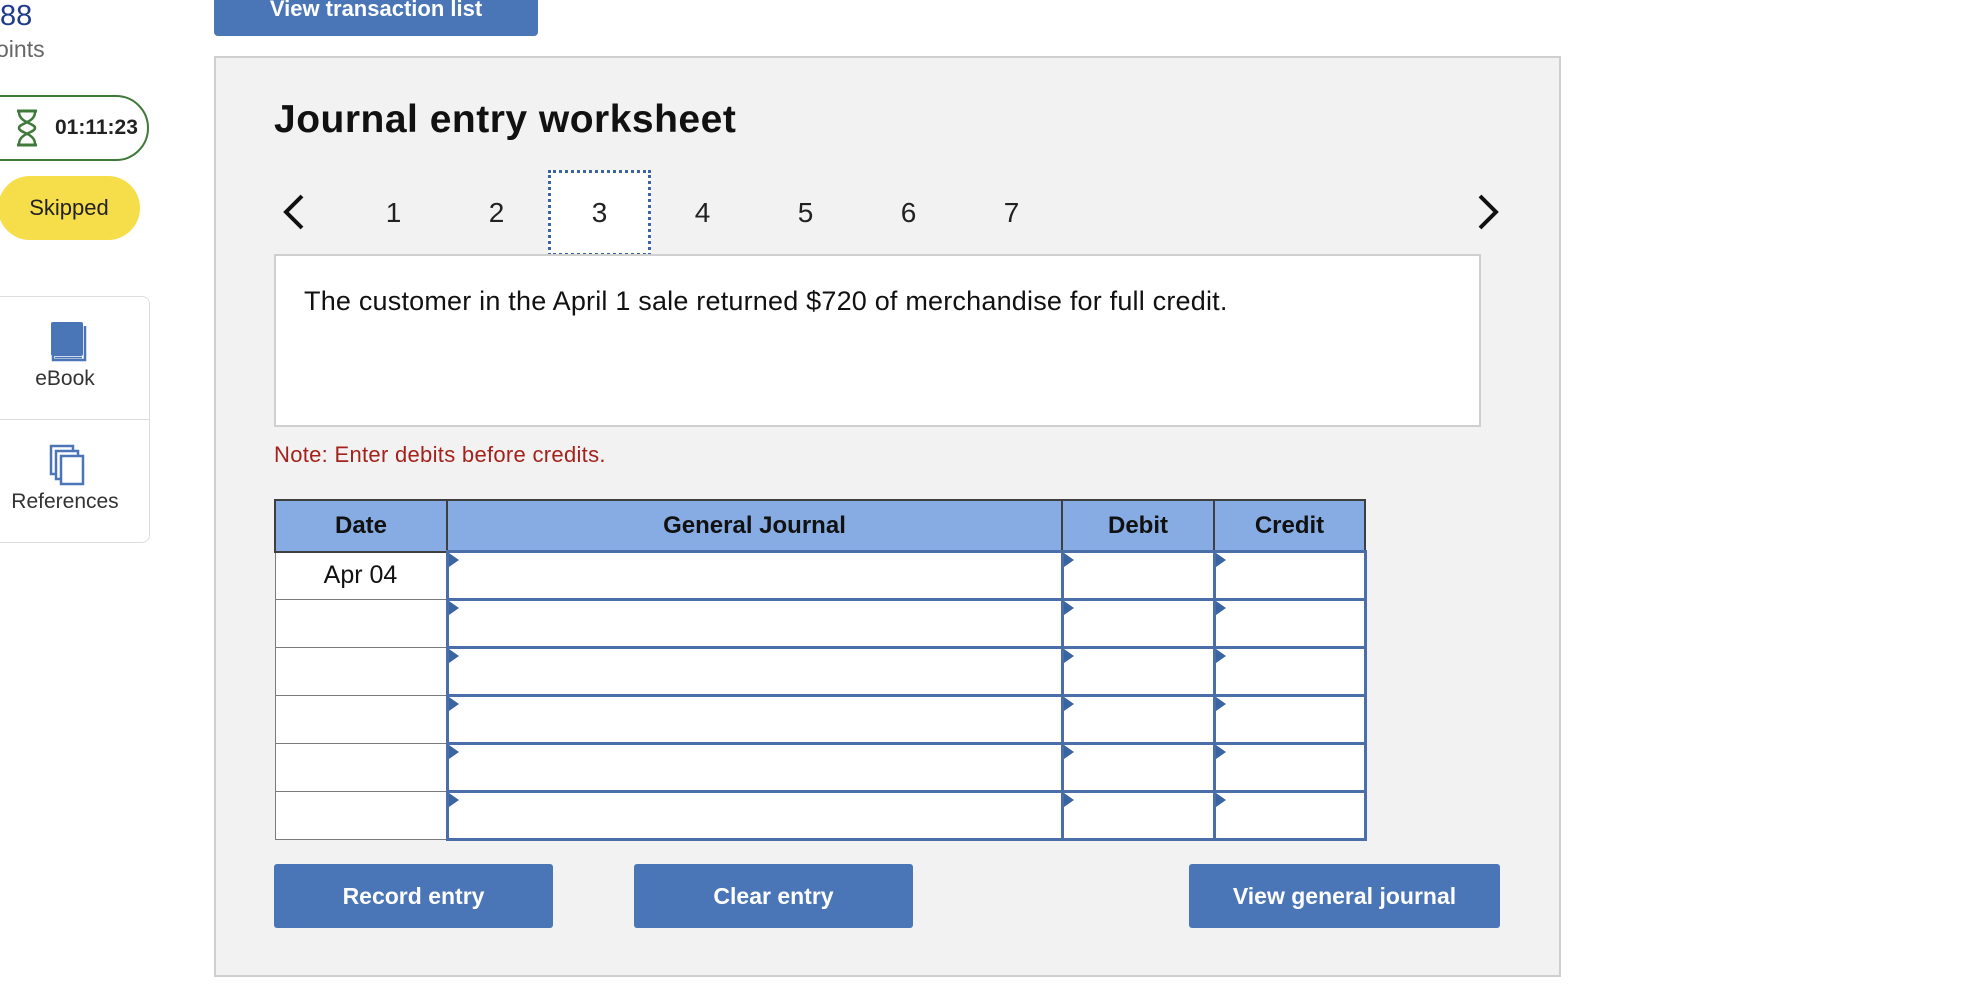 This screenshot has height=990, width=1982. I want to click on table-row: Apr 04, so click(820, 575).